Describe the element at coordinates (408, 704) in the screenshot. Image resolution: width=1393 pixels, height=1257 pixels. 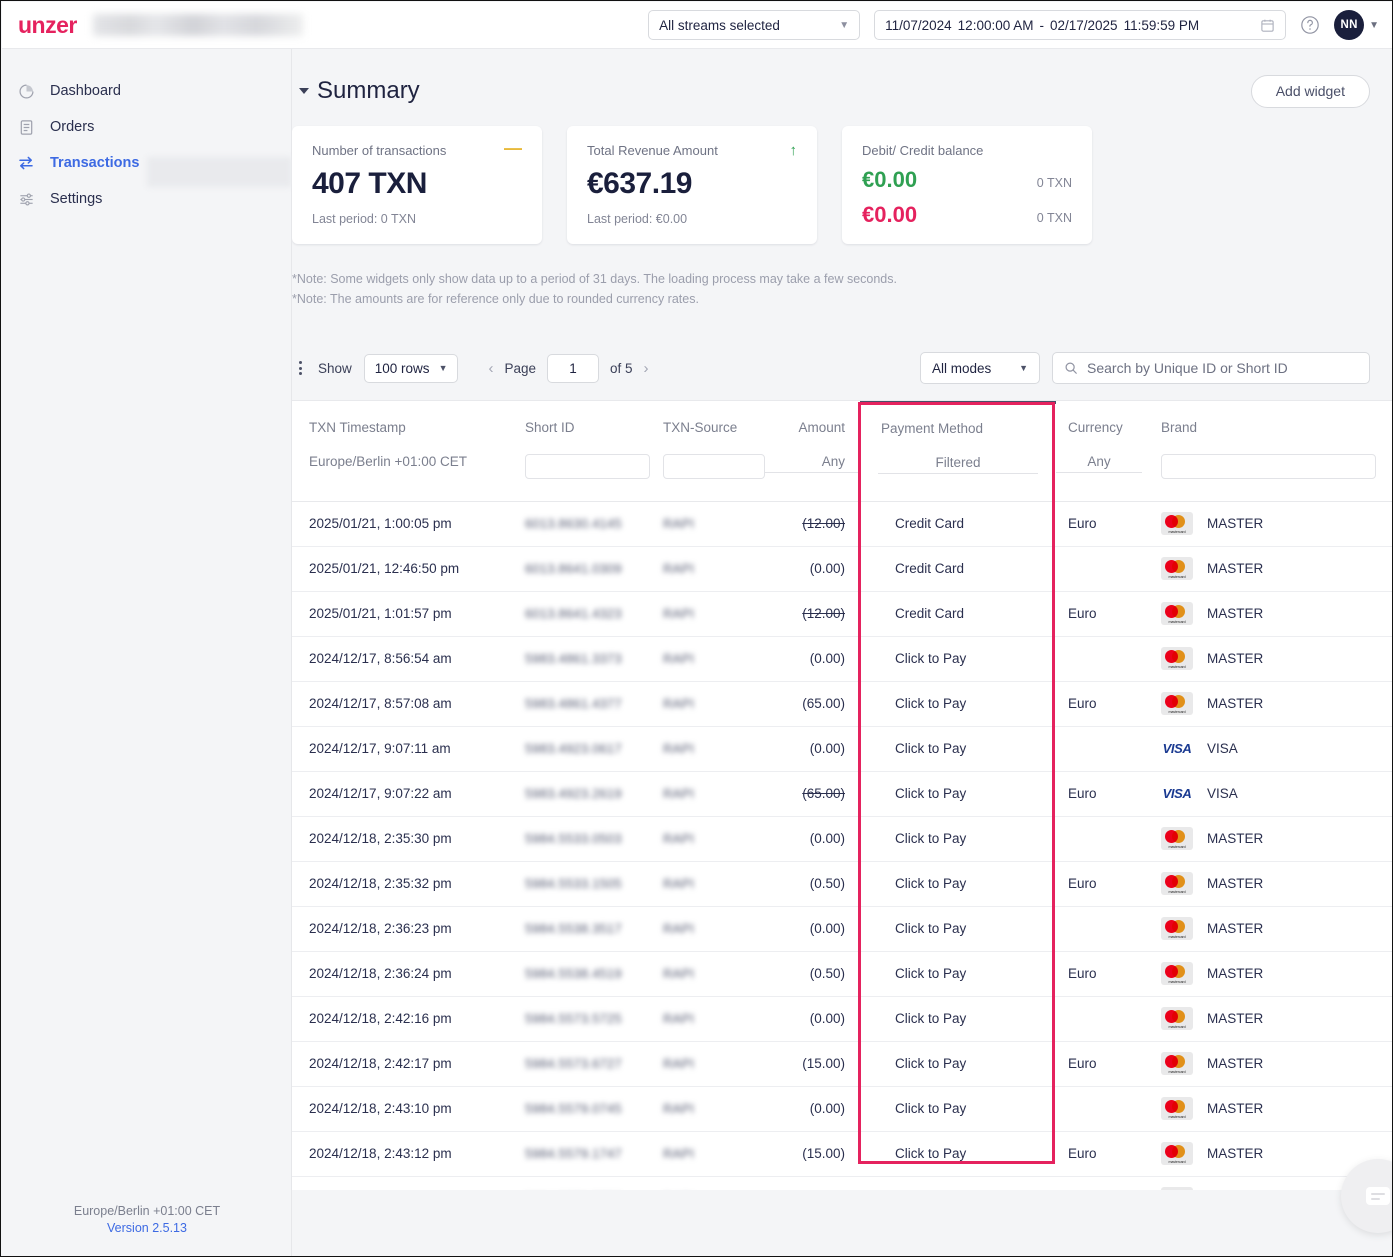
I see `cell-txn-timestamp: 2024/12/17, 8:57:08 am` at that location.